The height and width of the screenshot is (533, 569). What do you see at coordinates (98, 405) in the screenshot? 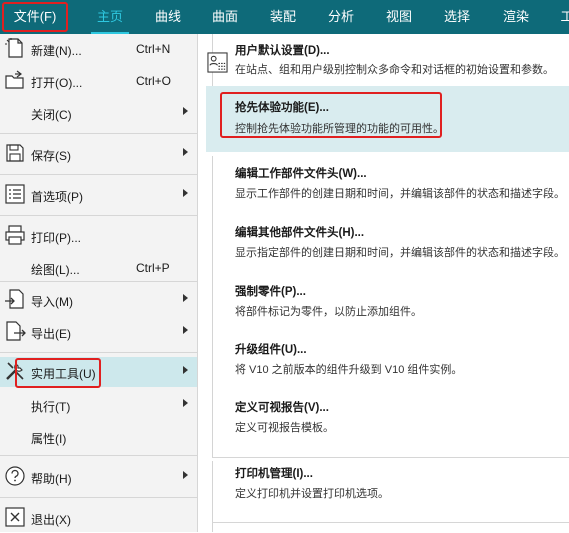
I see `menu-item-execute: 执行(T)` at bounding box center [98, 405].